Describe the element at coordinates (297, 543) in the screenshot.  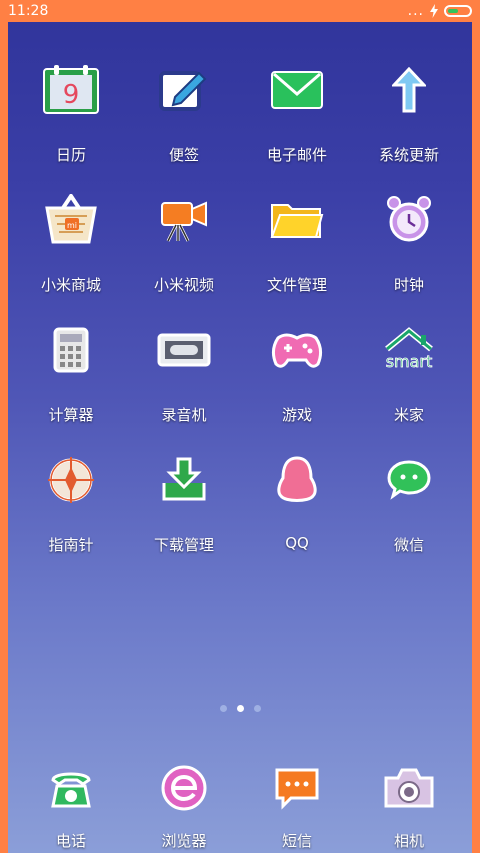
I see `app-label: QQ` at that location.